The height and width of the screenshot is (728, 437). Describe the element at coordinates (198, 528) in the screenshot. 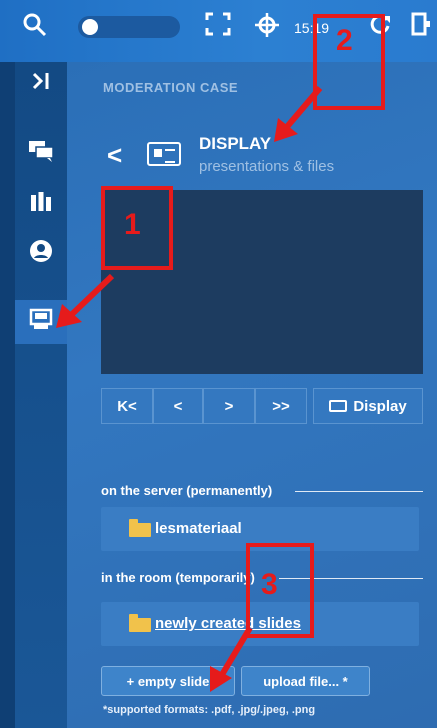

I see `server-folder-name: lesmateriaal` at that location.